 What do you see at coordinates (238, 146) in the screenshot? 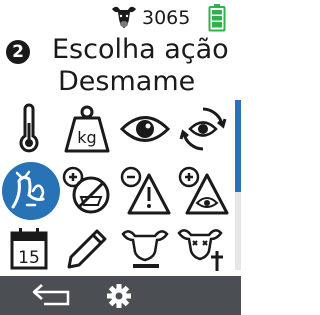
I see `scroll-thumb` at bounding box center [238, 146].